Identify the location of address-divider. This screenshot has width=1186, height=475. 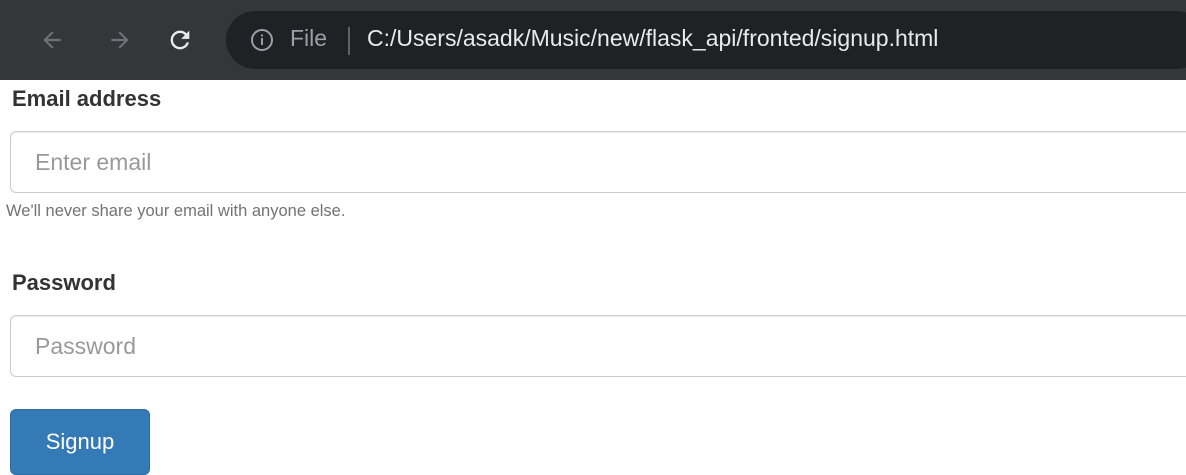
(349, 41).